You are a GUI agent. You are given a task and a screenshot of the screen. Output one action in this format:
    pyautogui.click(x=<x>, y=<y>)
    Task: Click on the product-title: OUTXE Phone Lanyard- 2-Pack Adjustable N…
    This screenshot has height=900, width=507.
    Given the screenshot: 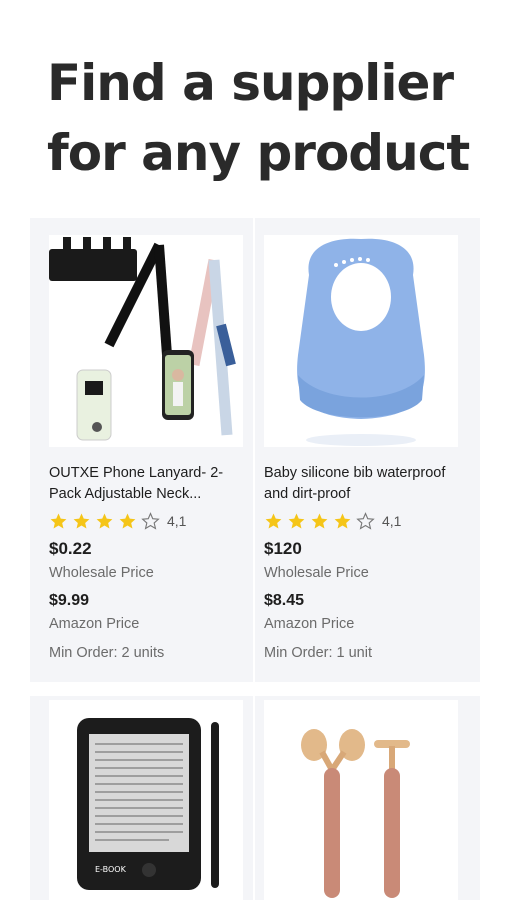 What is the action you would take?
    pyautogui.click(x=152, y=484)
    